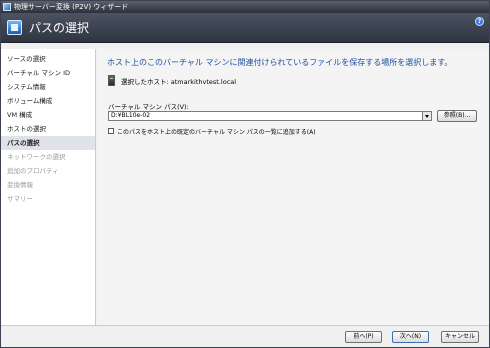 This screenshot has height=348, width=490. Describe the element at coordinates (410, 337) in the screenshot. I see `next-button: 次へ(N)` at that location.